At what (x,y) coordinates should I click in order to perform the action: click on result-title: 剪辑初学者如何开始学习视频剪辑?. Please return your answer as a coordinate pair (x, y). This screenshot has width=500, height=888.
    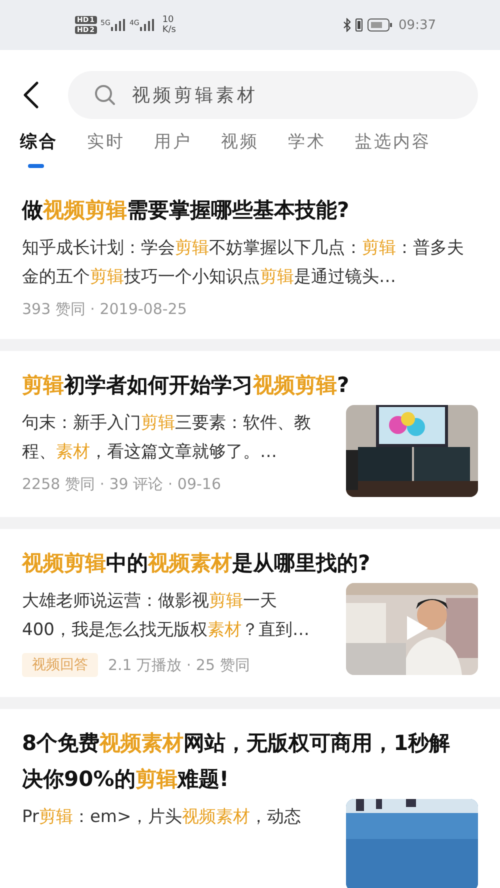
    Looking at the image, I should click on (250, 385).